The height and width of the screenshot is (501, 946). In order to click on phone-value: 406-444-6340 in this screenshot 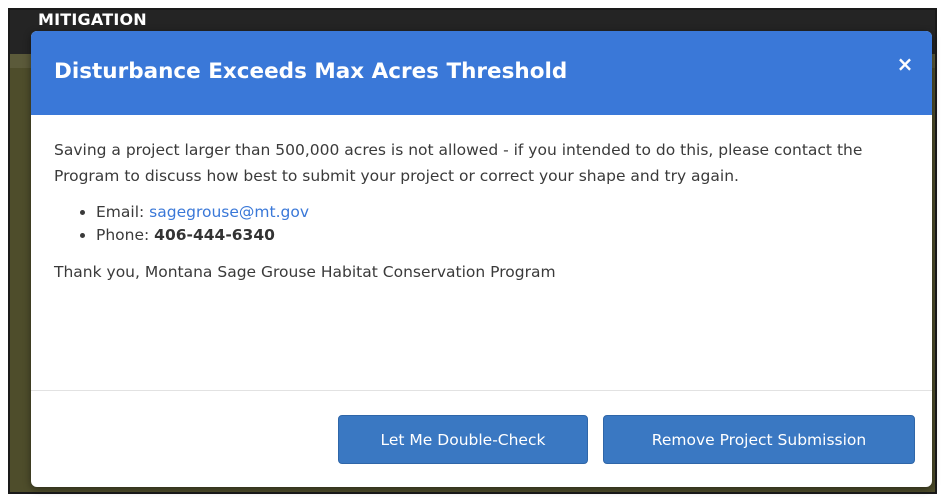, I will do `click(214, 235)`.